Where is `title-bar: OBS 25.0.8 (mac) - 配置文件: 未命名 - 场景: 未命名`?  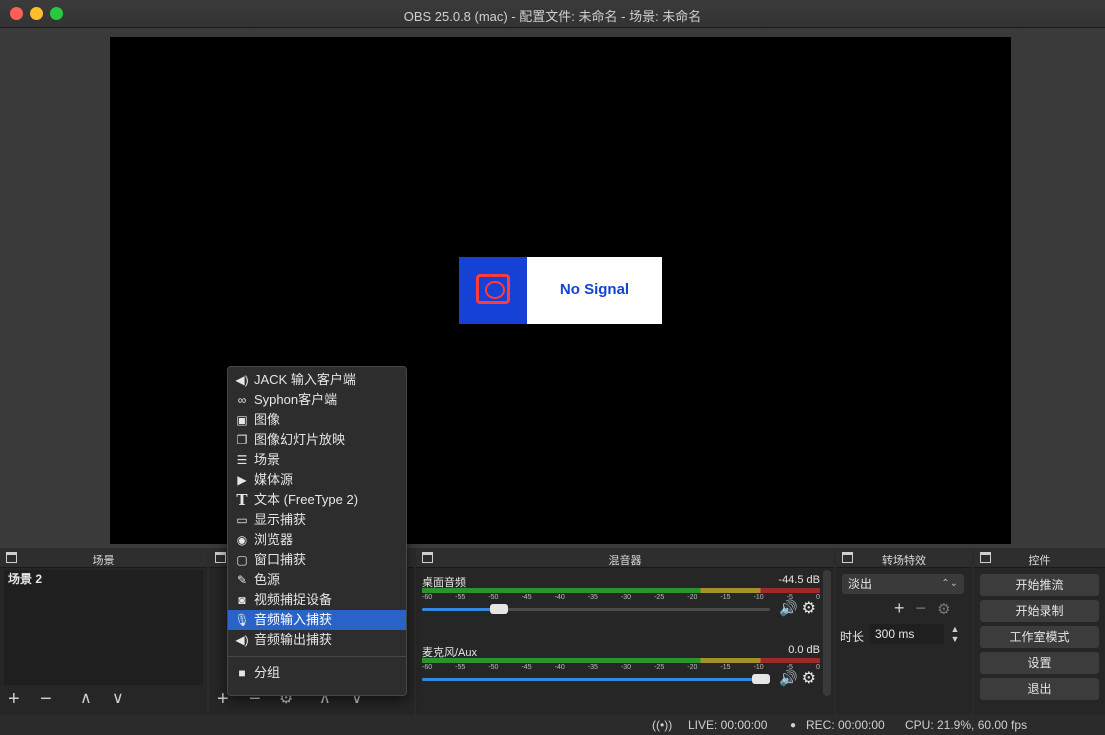 title-bar: OBS 25.0.8 (mac) - 配置文件: 未命名 - 场景: 未命名 is located at coordinates (552, 14).